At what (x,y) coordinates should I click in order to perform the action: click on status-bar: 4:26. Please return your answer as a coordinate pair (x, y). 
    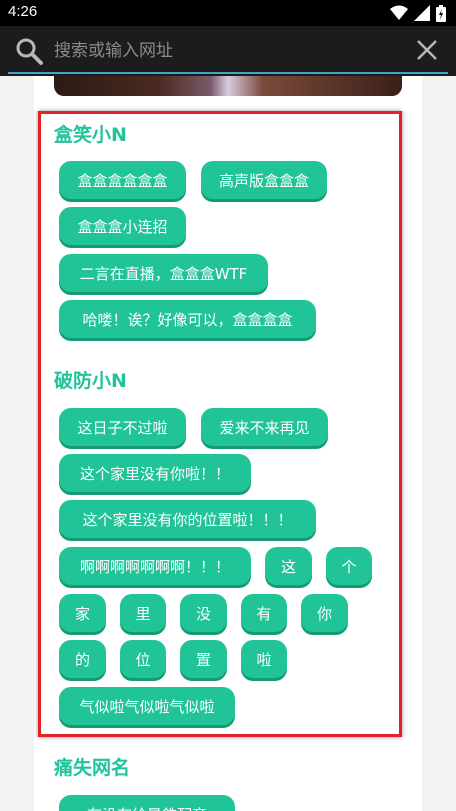
    Looking at the image, I should click on (228, 13).